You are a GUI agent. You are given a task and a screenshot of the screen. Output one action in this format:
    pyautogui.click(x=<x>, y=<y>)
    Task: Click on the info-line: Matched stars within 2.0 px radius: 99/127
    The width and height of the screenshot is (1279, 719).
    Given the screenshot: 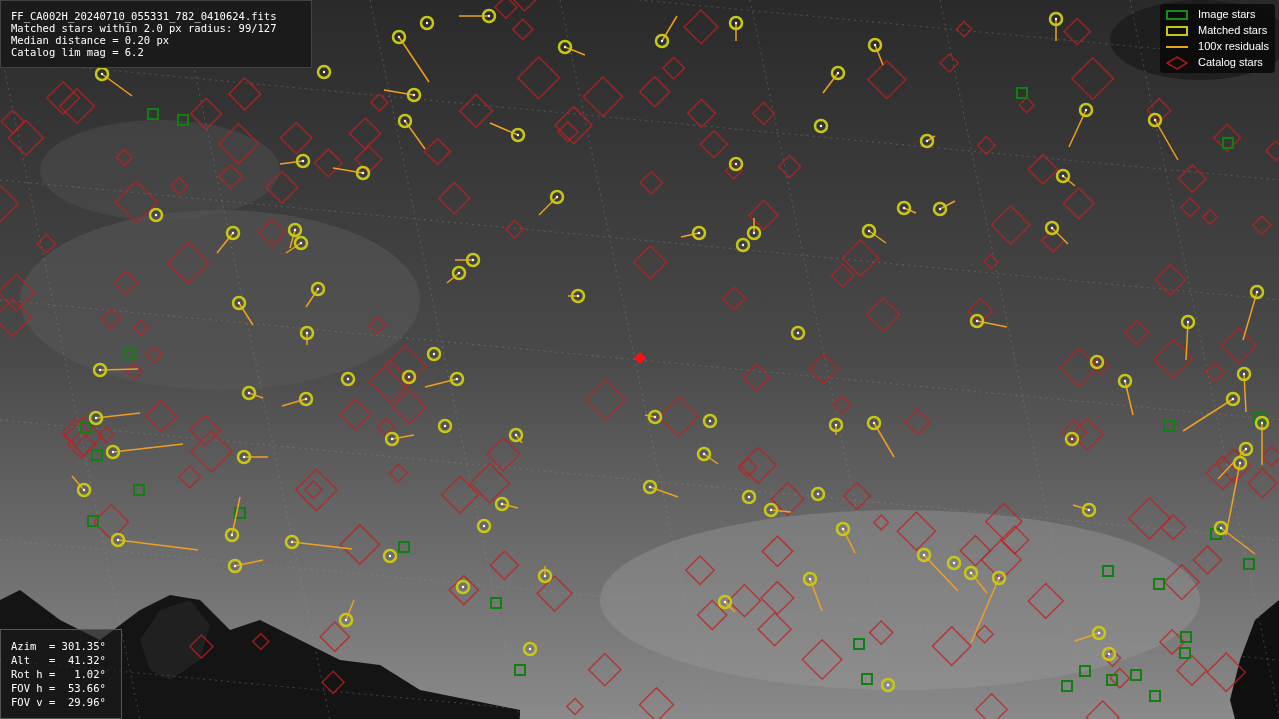 What is the action you would take?
    pyautogui.click(x=144, y=28)
    